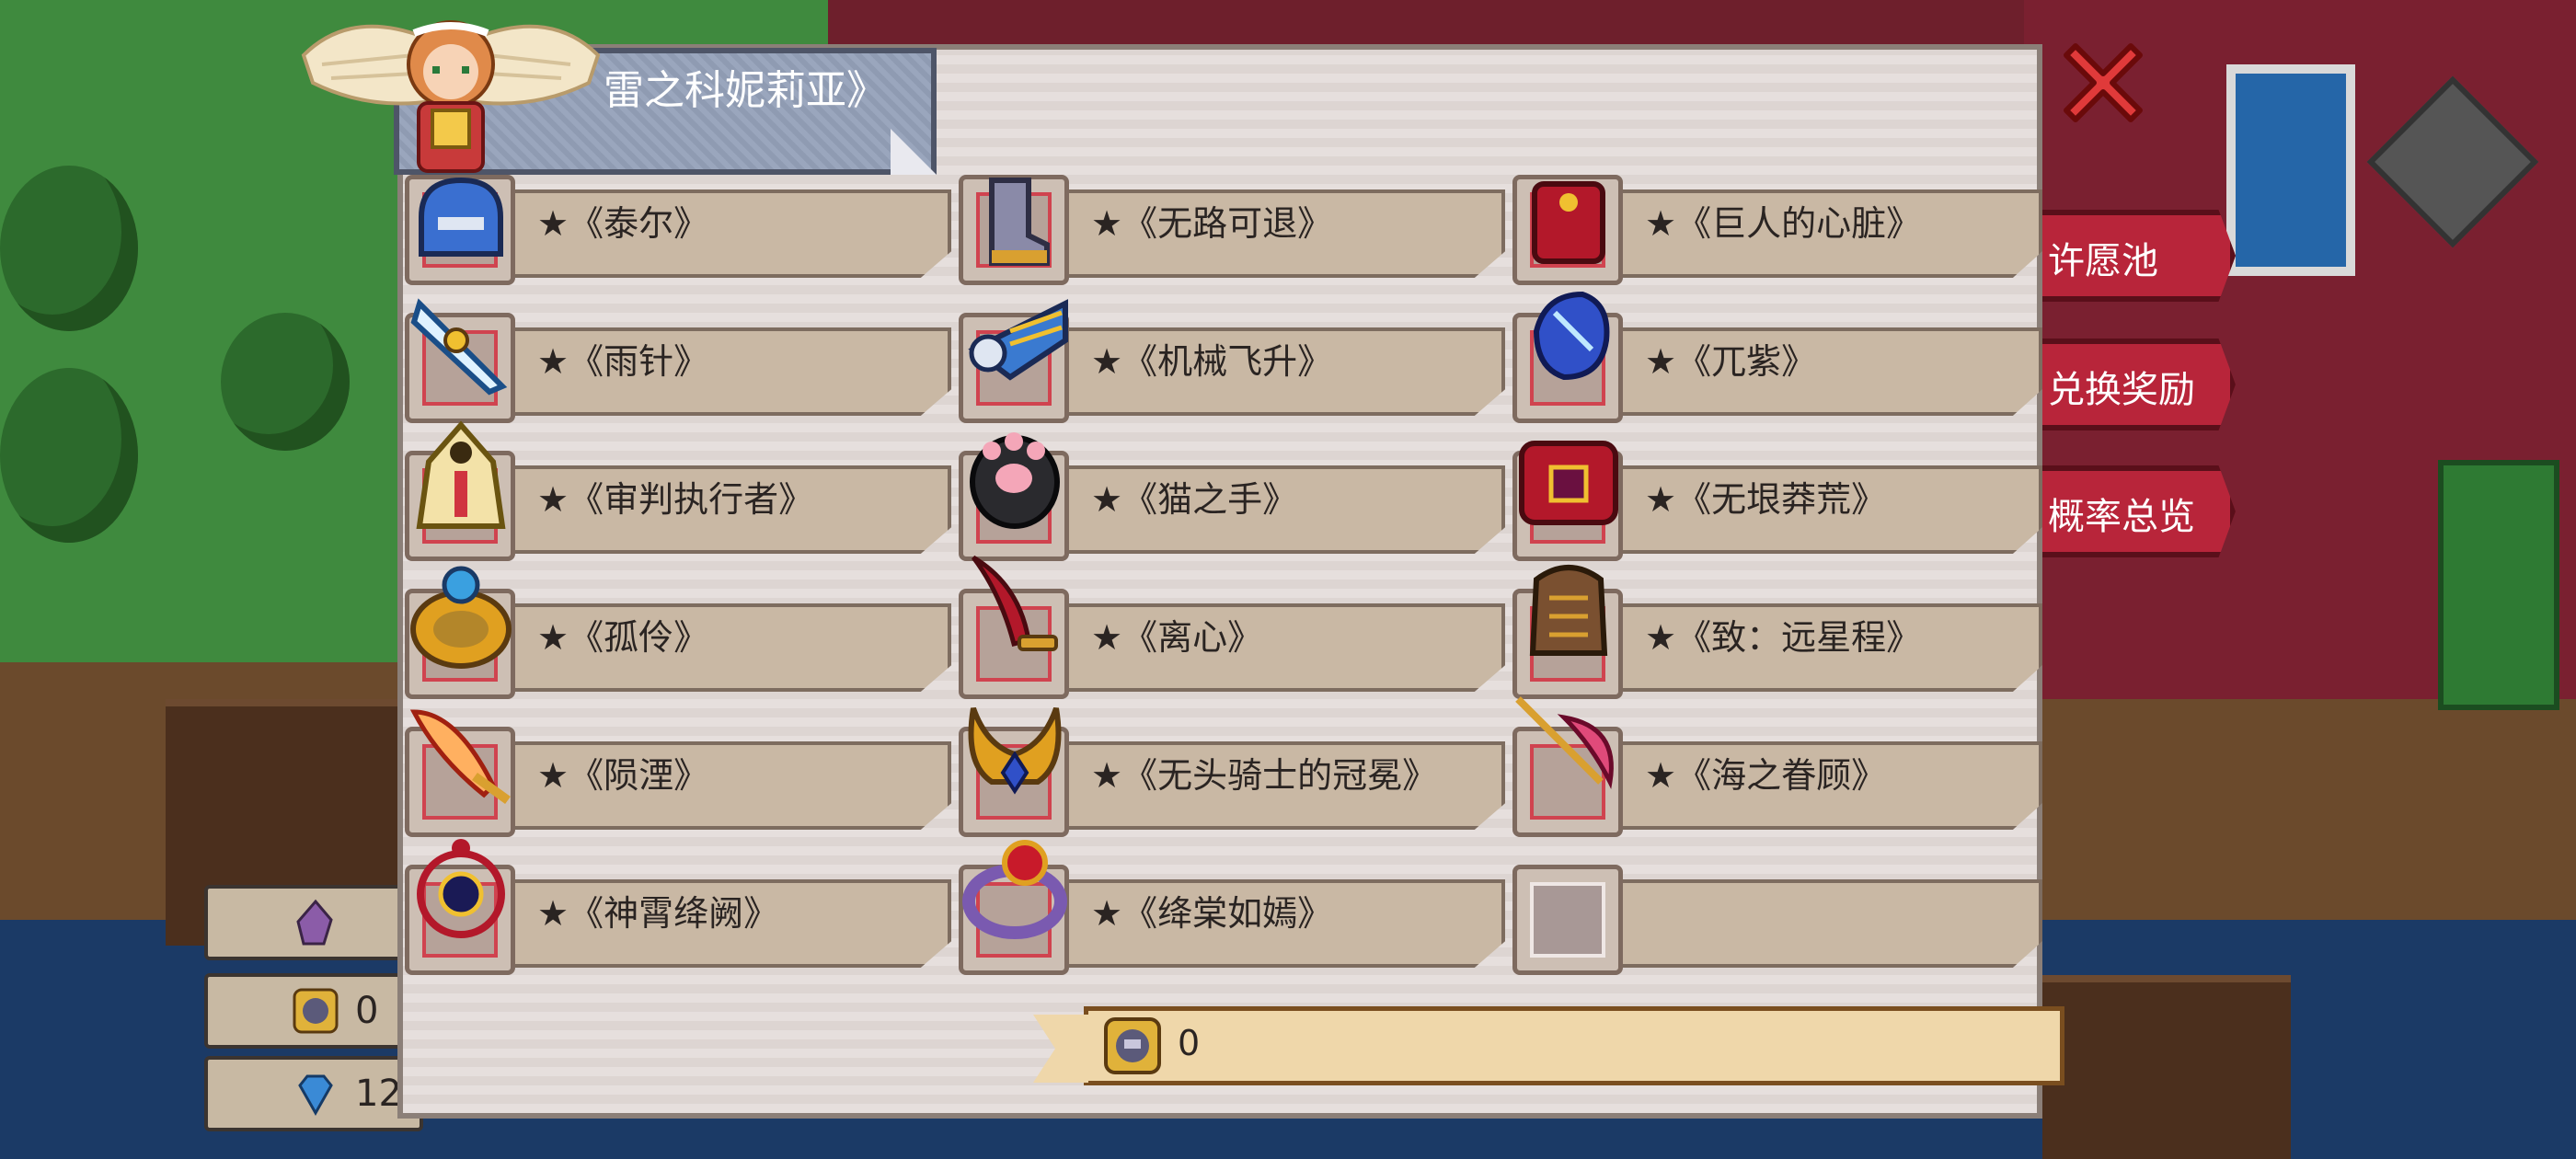  What do you see at coordinates (1568, 610) in the screenshot?
I see `brown-gauntlet-icon` at bounding box center [1568, 610].